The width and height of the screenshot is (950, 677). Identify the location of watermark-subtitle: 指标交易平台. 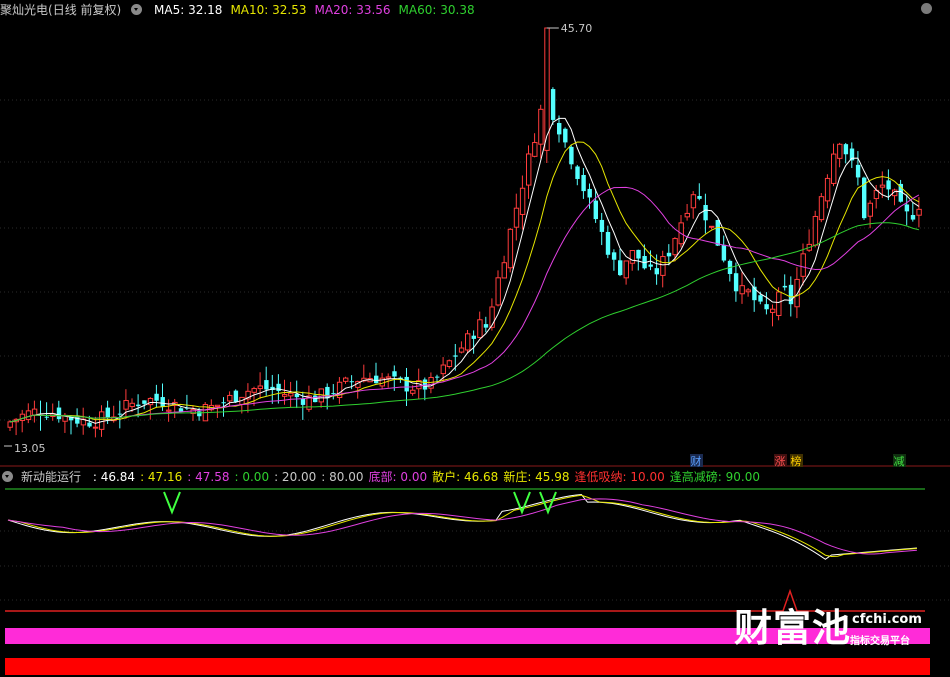
(880, 641).